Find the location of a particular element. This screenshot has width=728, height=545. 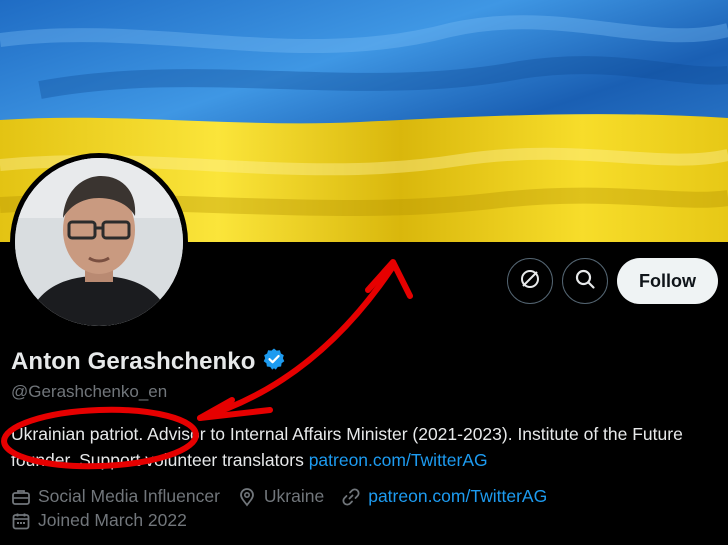

joined-item: Joined March 2022 is located at coordinates (99, 520).